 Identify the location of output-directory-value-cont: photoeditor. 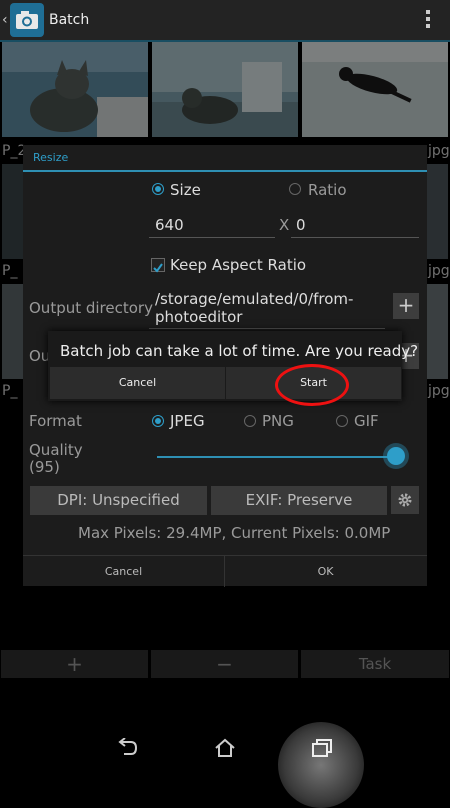
(198, 317).